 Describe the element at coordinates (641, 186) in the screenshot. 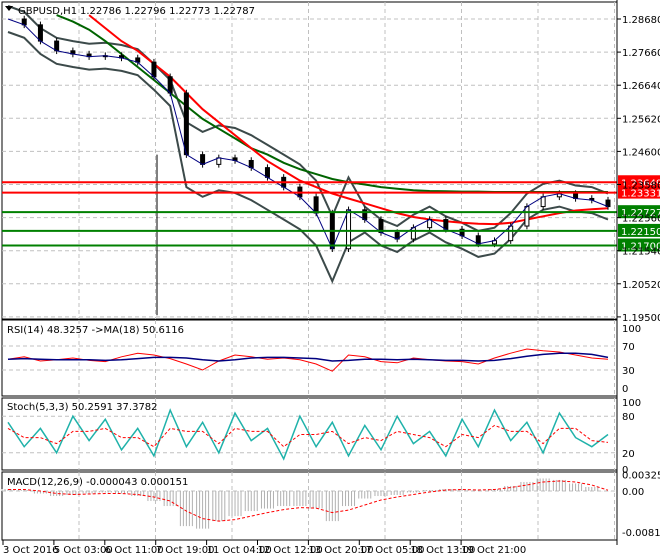

I see `price-tick-label: 1.23580` at that location.